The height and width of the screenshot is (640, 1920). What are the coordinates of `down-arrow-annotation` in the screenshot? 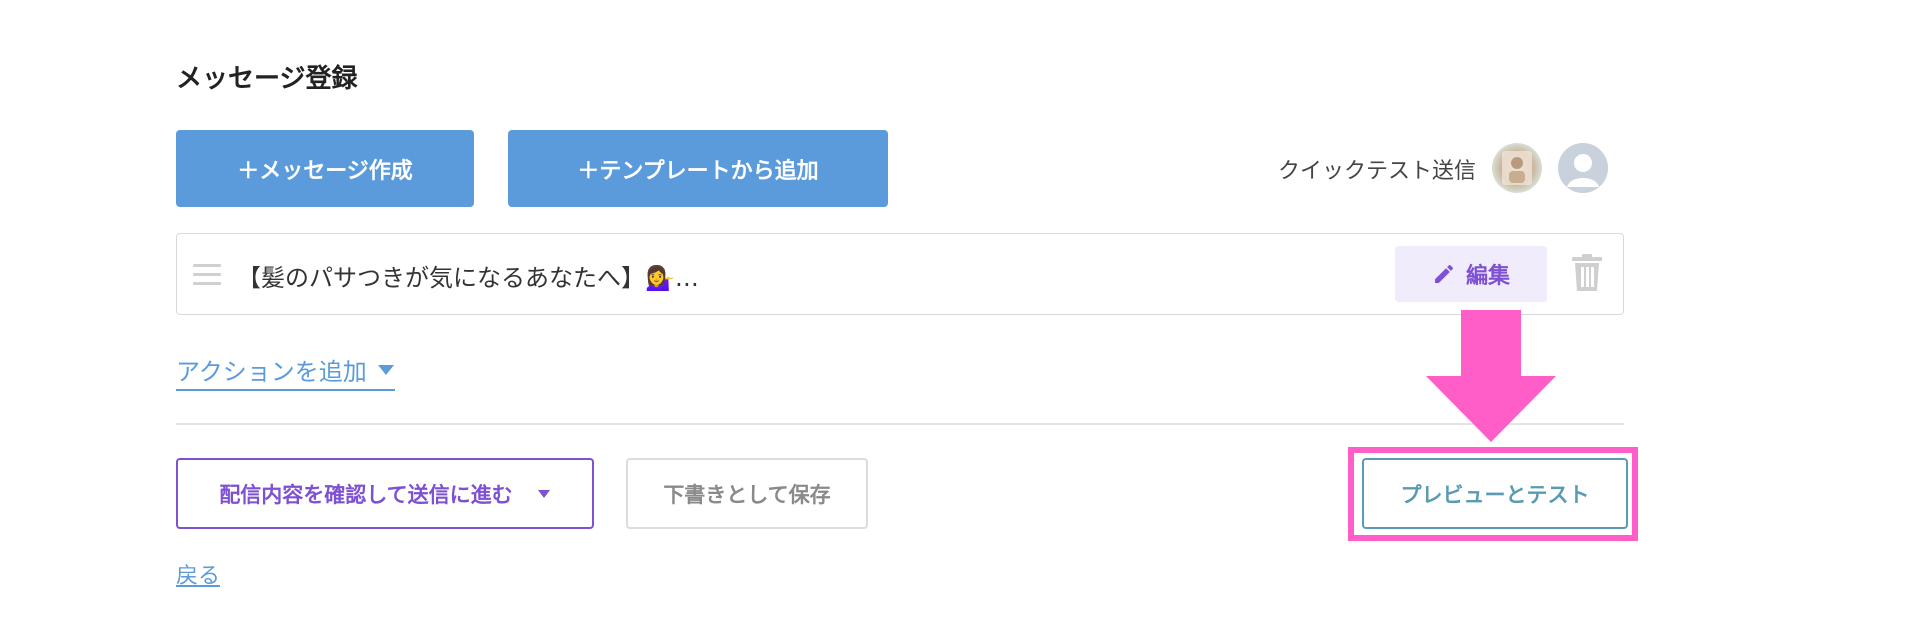 It's located at (1491, 378).